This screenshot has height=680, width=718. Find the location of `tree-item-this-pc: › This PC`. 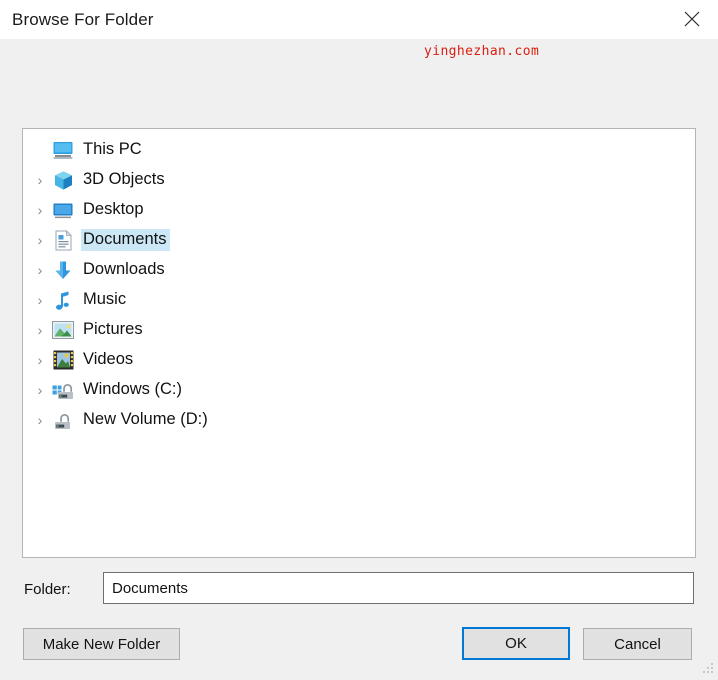

tree-item-this-pc: › This PC is located at coordinates (359, 150).